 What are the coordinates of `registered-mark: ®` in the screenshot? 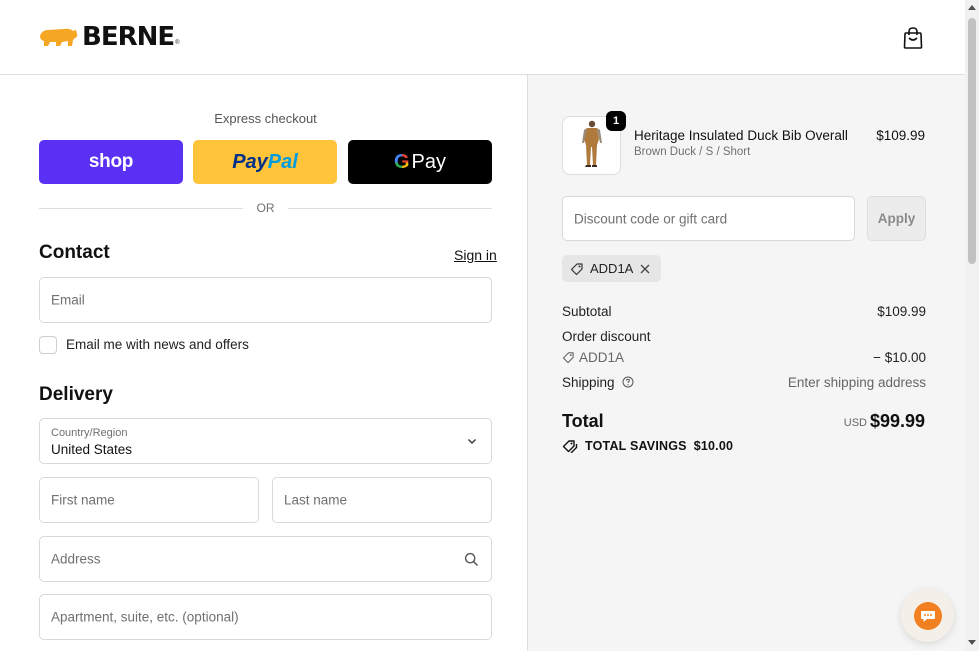 It's located at (177, 43).